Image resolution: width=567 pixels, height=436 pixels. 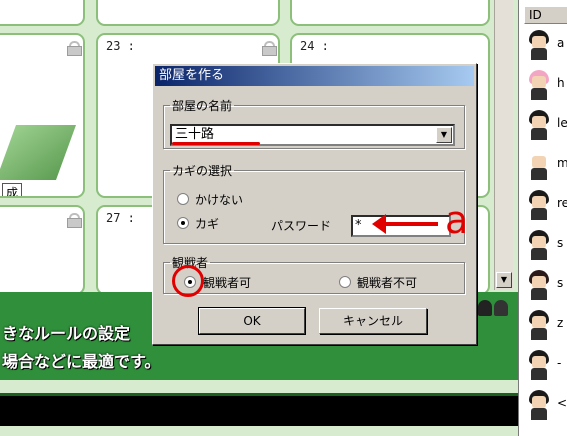 I want to click on user-list-item: h, so click(x=547, y=85).